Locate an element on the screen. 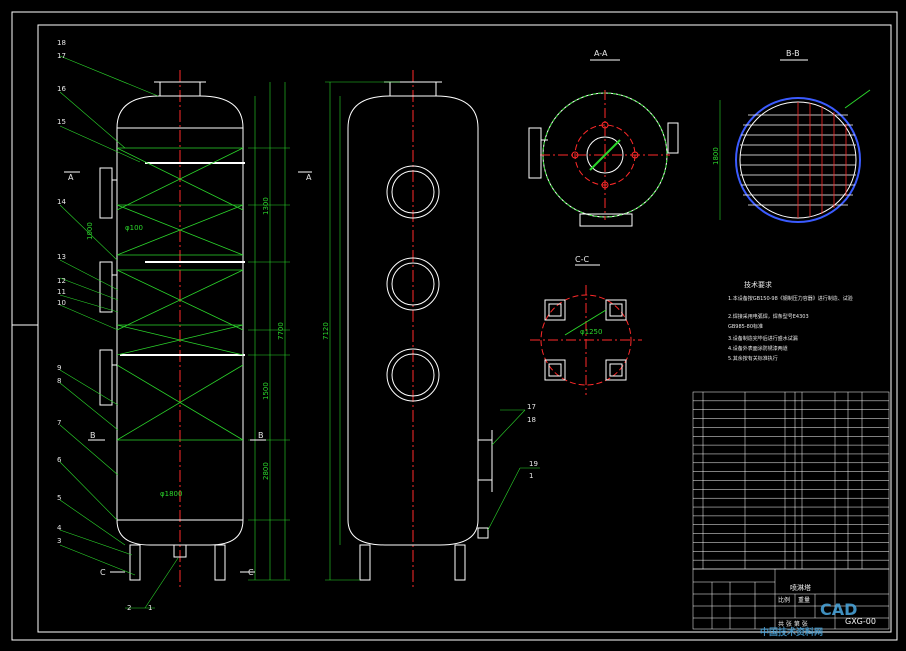 Image resolution: width=906 pixels, height=651 pixels. dimension-shell-diameter: φ1800 is located at coordinates (171, 494).